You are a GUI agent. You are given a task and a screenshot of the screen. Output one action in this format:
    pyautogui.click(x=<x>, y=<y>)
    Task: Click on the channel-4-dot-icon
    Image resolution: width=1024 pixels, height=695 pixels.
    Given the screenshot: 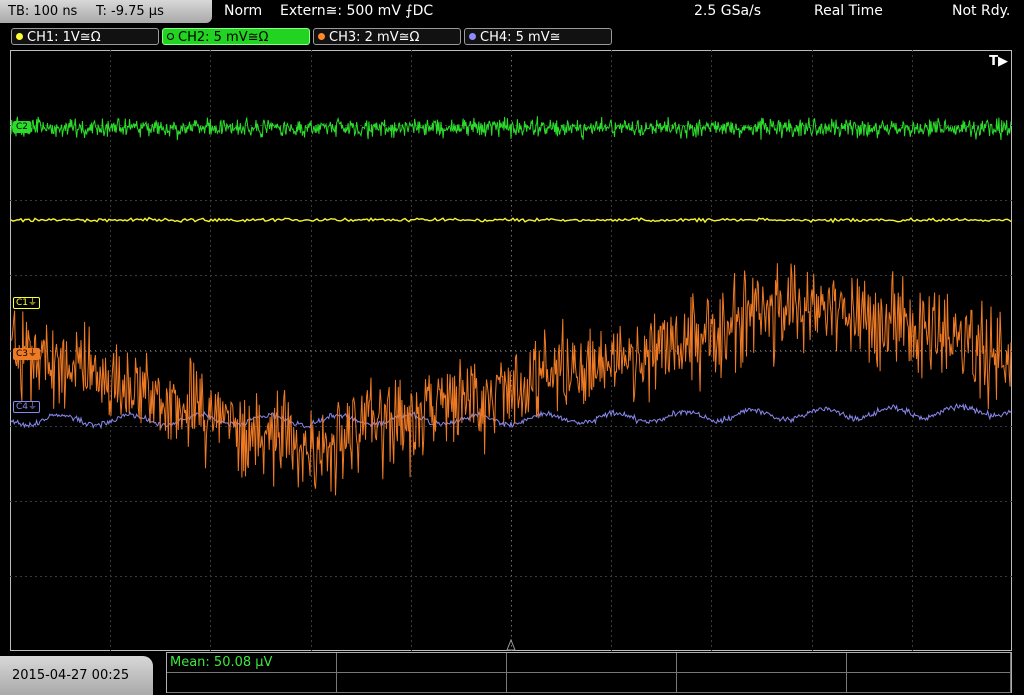 What is the action you would take?
    pyautogui.click(x=472, y=36)
    